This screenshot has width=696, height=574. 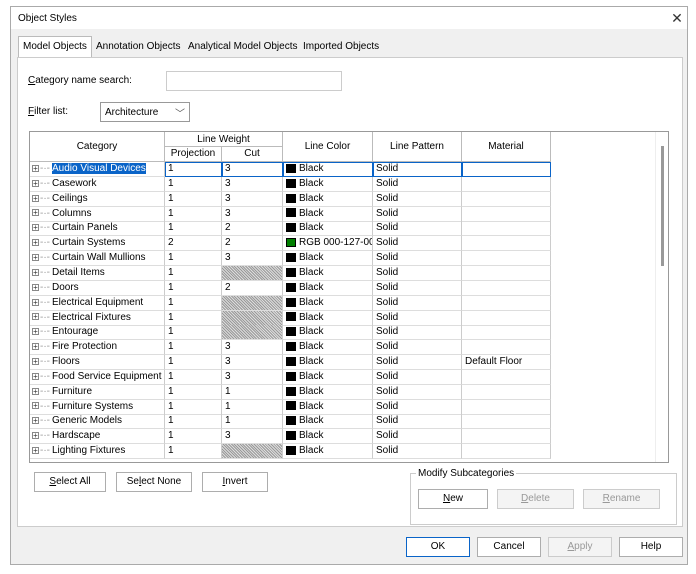 I want to click on invert-button: Invert, so click(x=235, y=482).